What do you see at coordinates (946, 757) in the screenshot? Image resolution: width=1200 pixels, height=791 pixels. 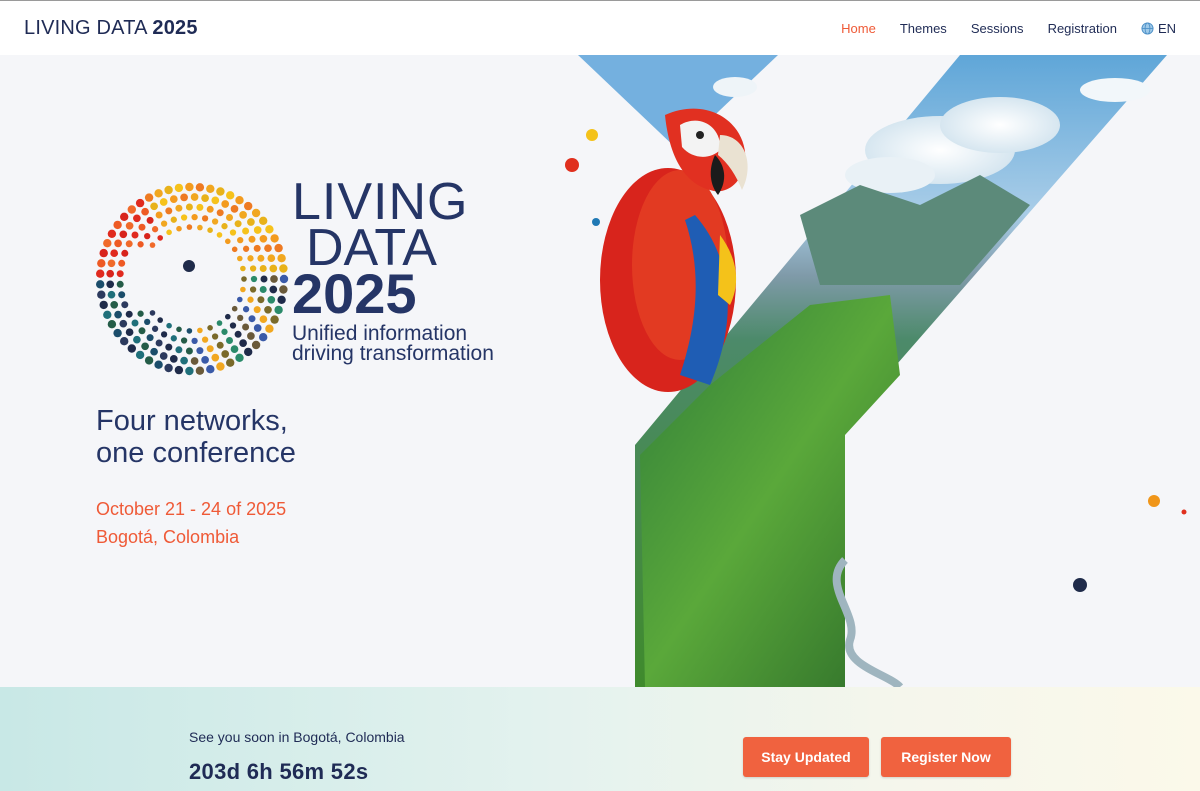 I see `register-now-button: Register Now` at bounding box center [946, 757].